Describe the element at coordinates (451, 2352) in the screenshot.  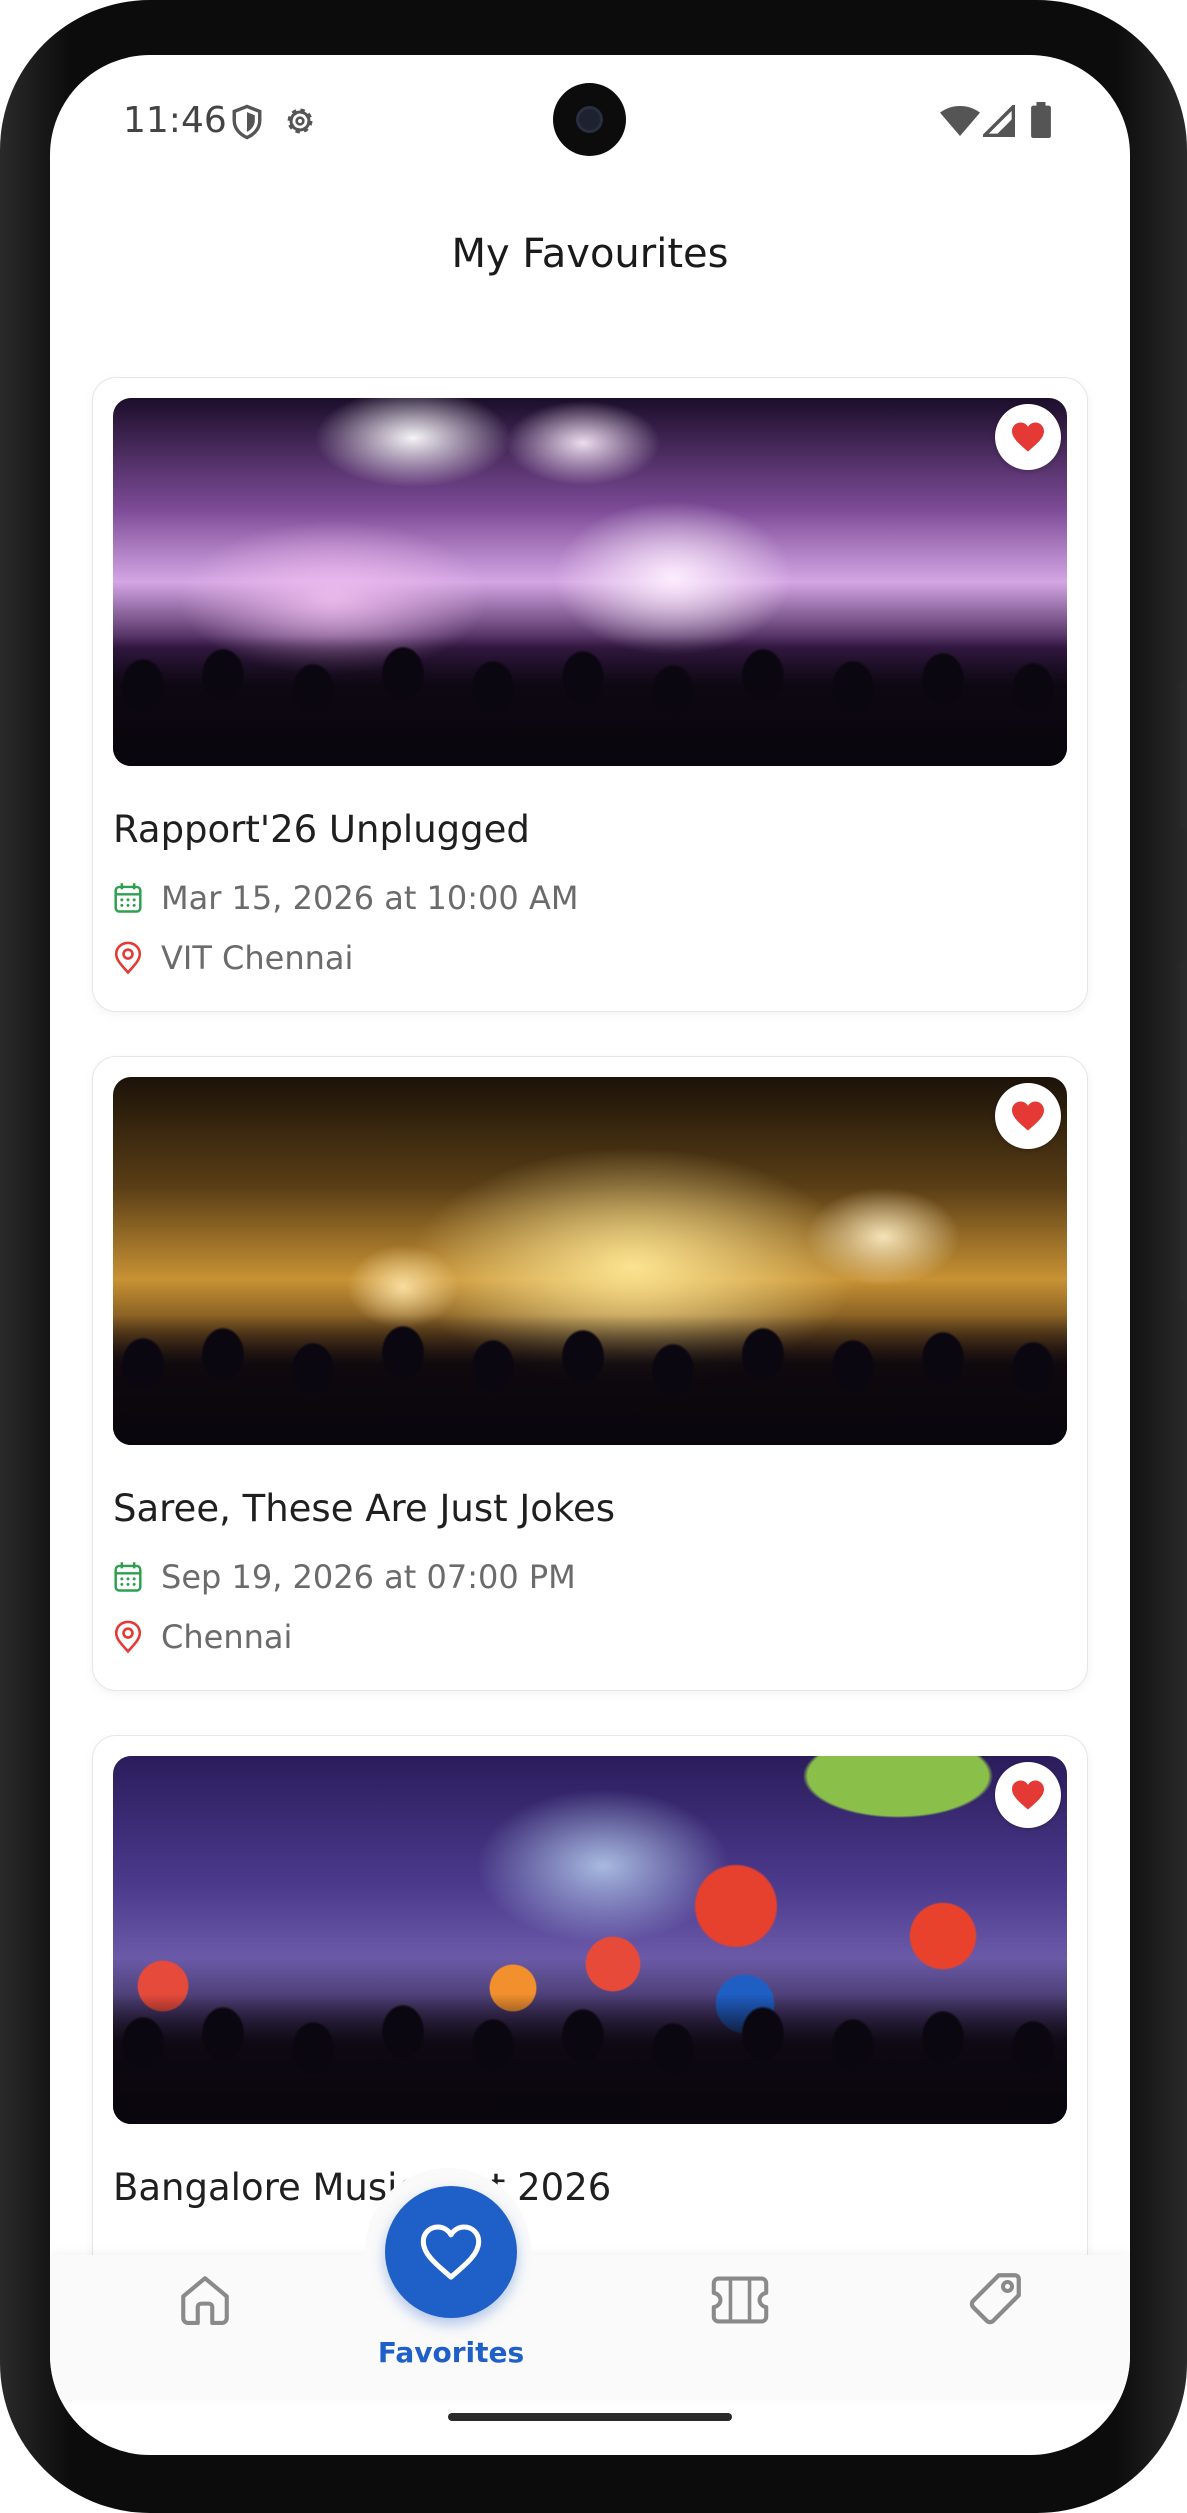
I see `nav-favorites-label: Favorites` at that location.